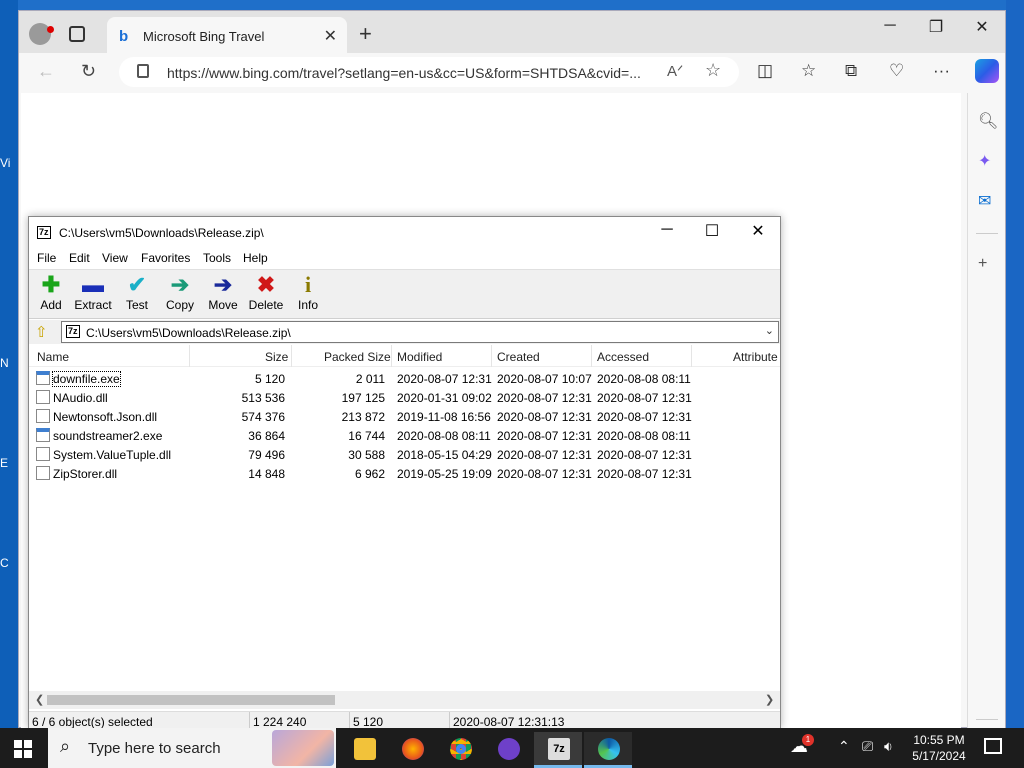 The height and width of the screenshot is (768, 1024). I want to click on favorites-icon: ☆, so click(808, 71).